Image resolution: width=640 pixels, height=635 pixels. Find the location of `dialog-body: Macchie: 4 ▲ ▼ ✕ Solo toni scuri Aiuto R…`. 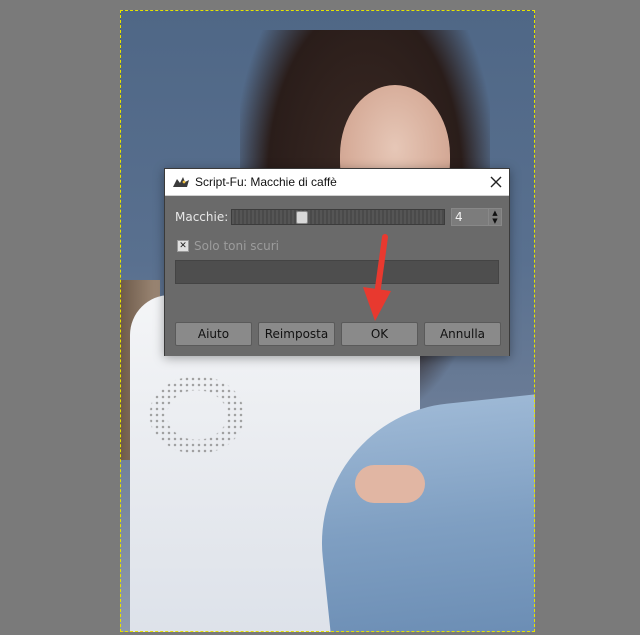

dialog-body: Macchie: 4 ▲ ▼ ✕ Solo toni scuri Aiuto R… is located at coordinates (337, 276).